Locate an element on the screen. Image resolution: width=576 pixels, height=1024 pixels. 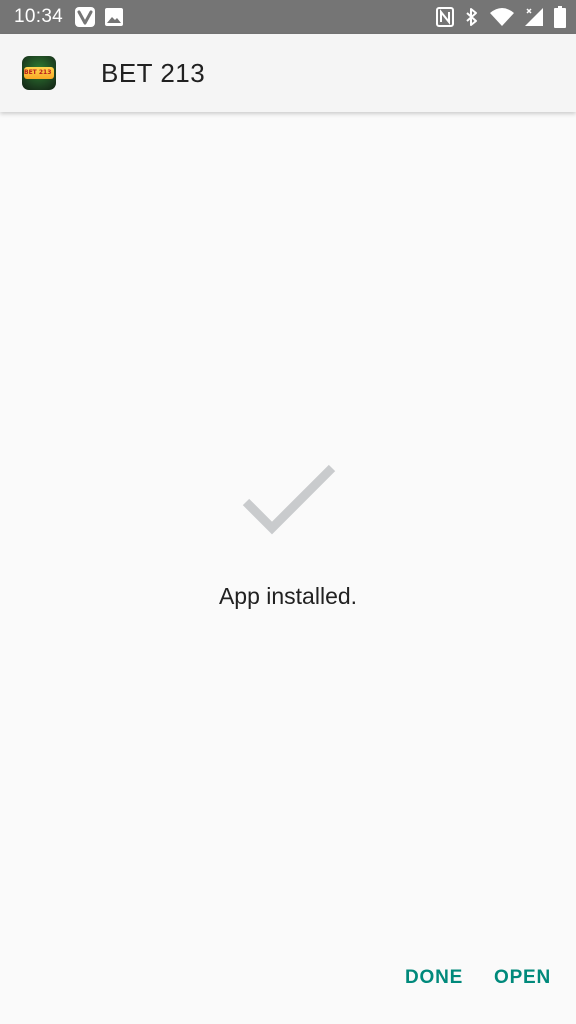
signal-icon is located at coordinates (534, 17).